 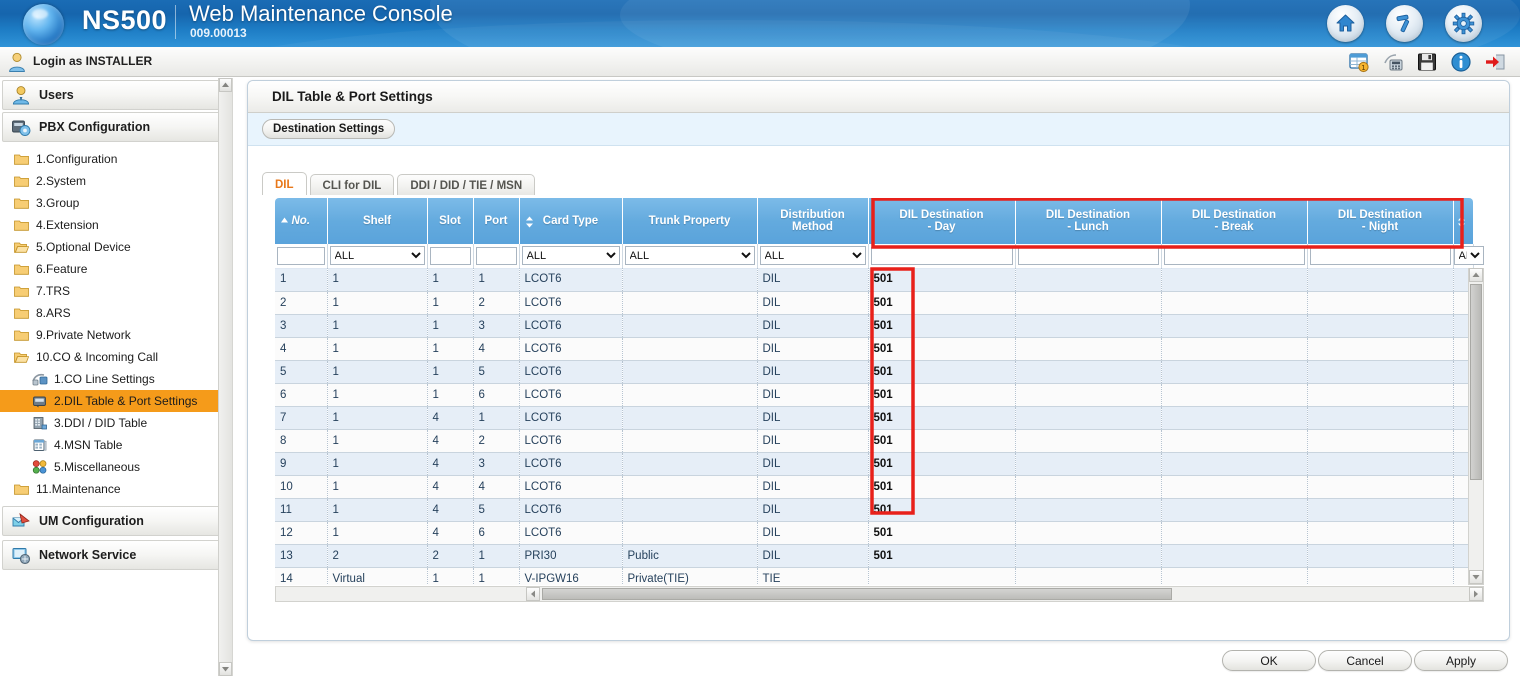 I want to click on scroll-left-icon, so click(x=533, y=594).